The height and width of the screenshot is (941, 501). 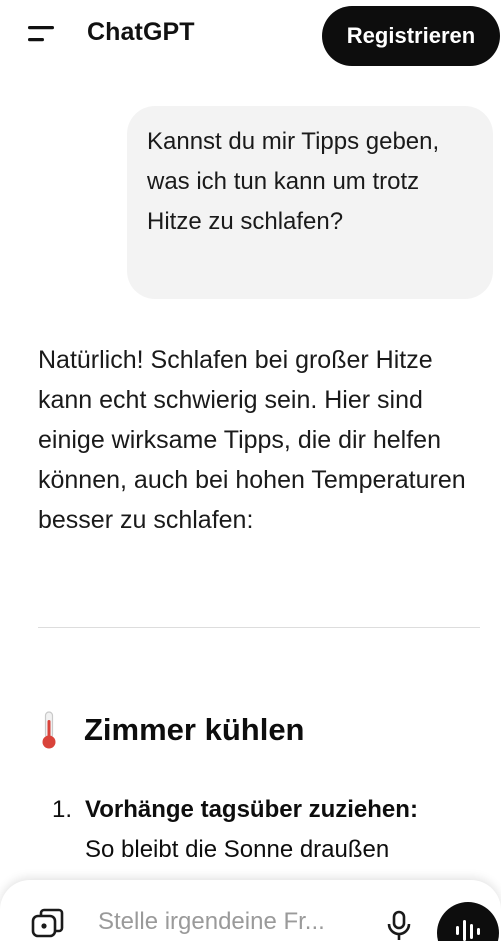 What do you see at coordinates (49, 730) in the screenshot?
I see `thermometer-icon` at bounding box center [49, 730].